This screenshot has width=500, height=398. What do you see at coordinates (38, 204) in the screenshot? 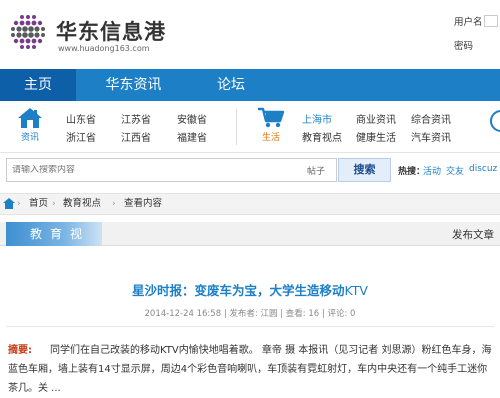
I see `breadcrumb-home: 首页` at bounding box center [38, 204].